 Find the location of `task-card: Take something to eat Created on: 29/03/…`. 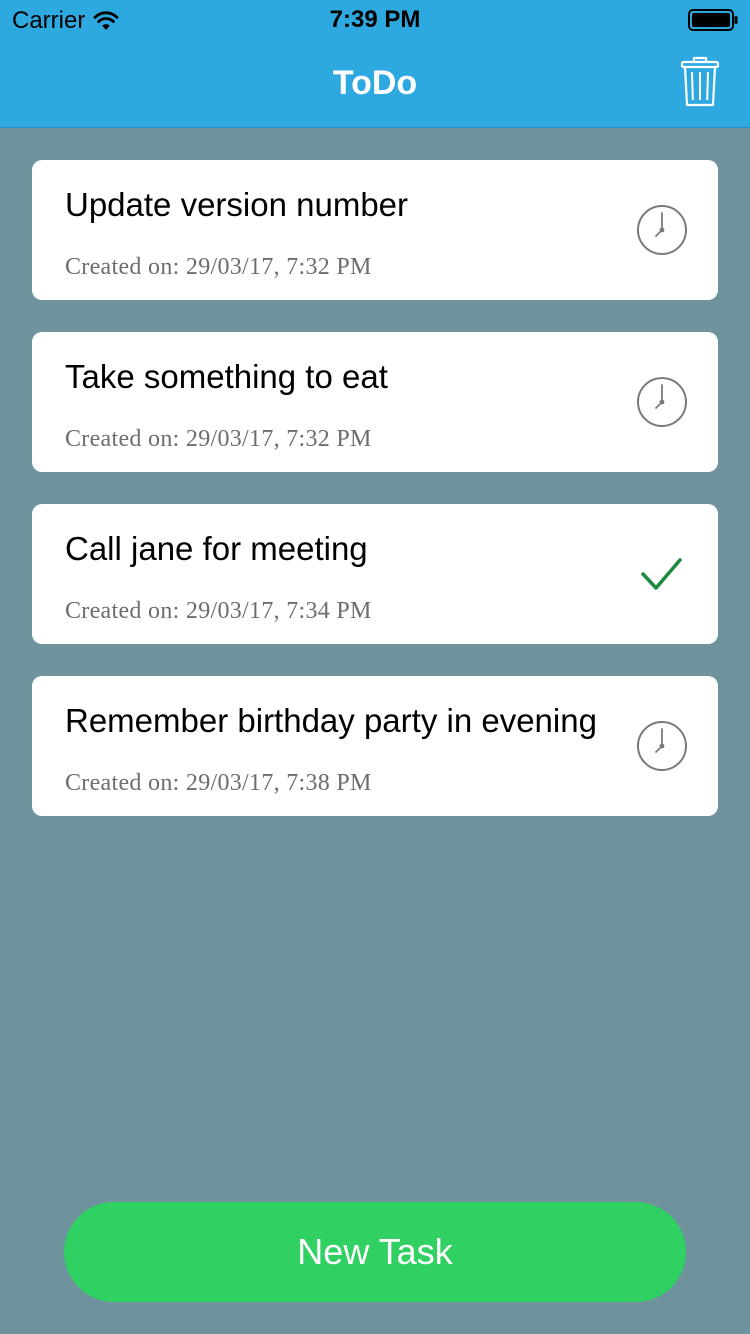

task-card: Take something to eat Created on: 29/03/… is located at coordinates (375, 402).